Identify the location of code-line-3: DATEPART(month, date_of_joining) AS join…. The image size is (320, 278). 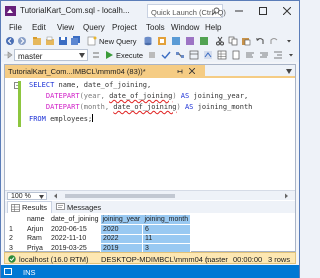
(141, 107).